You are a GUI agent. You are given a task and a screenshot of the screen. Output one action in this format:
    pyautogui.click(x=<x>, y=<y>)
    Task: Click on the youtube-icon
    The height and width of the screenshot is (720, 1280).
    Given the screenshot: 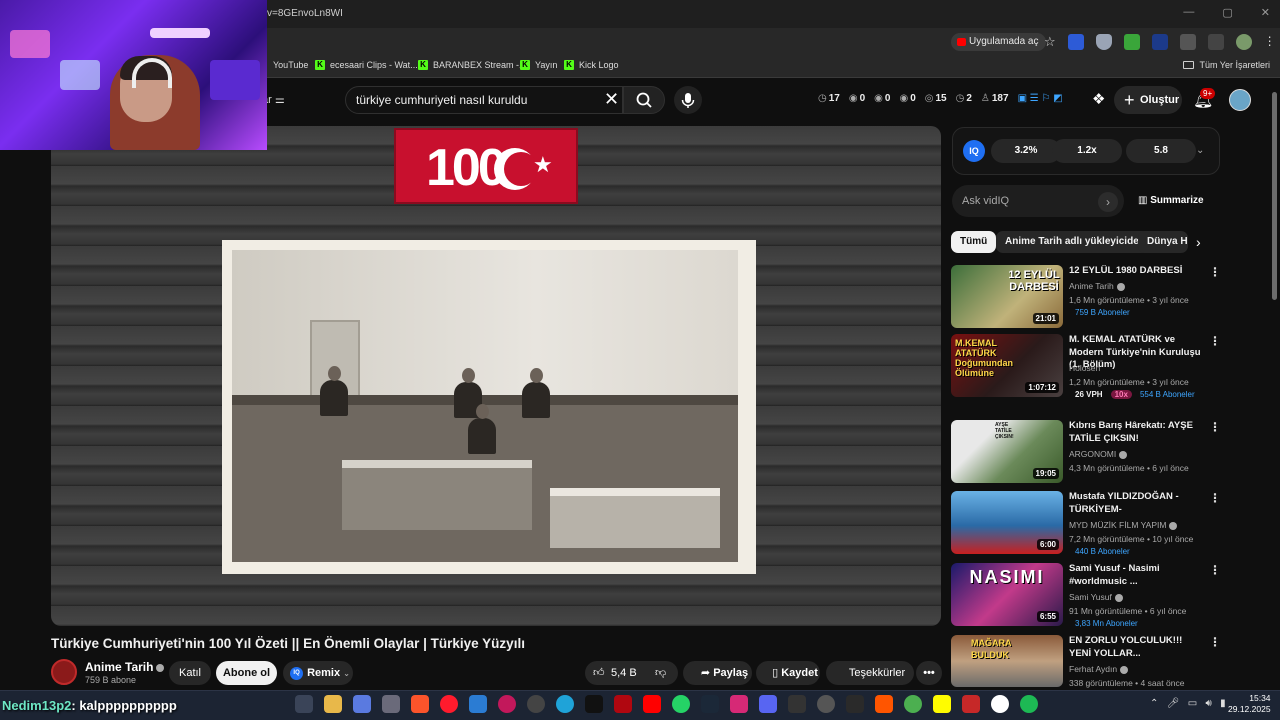 What is the action you would take?
    pyautogui.click(x=652, y=704)
    